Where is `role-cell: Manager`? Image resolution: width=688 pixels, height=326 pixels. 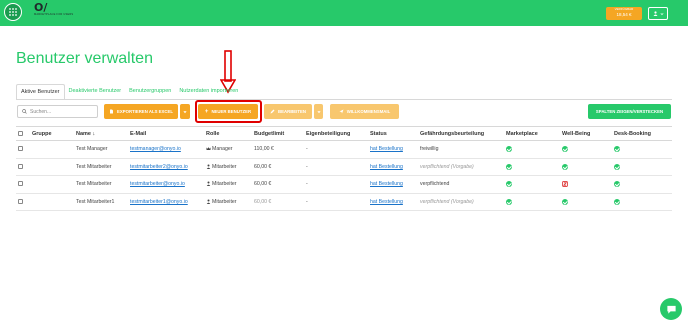
role-cell: Manager is located at coordinates (222, 149).